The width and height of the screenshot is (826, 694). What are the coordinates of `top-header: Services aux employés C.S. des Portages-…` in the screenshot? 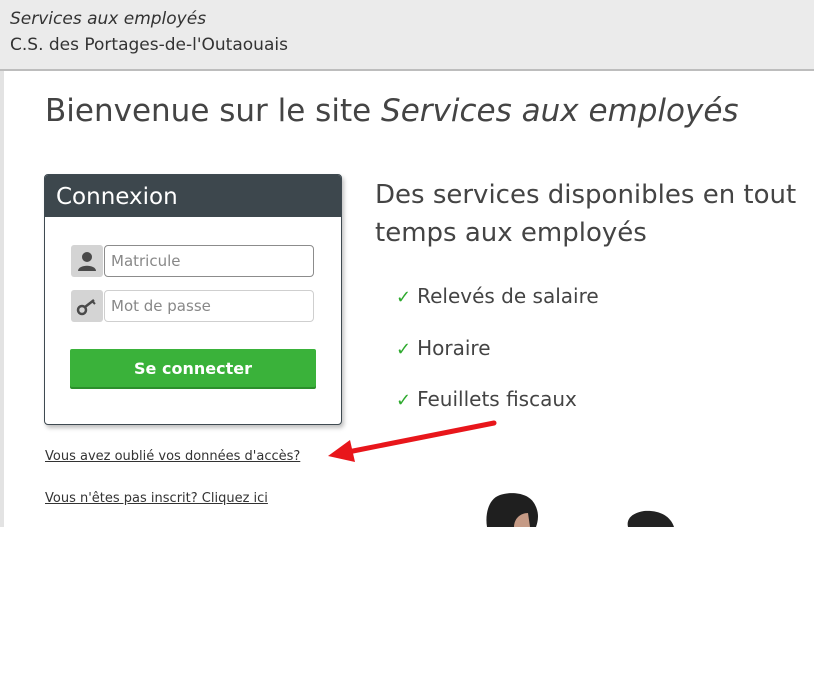 It's located at (407, 35).